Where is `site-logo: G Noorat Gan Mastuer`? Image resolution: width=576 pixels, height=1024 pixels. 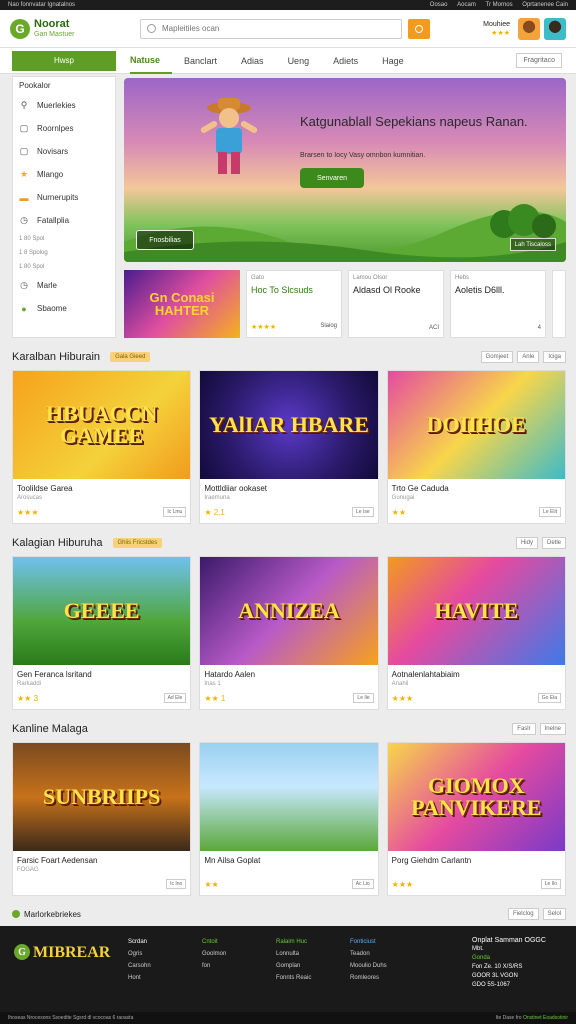 site-logo: G Noorat Gan Mastuer is located at coordinates (70, 28).